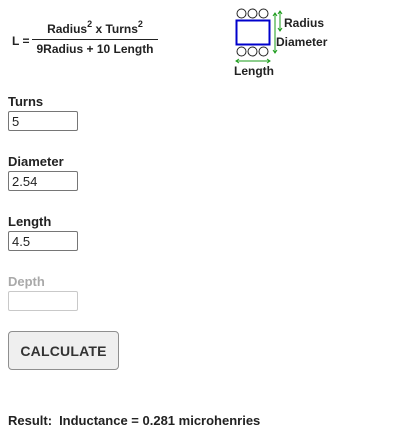  Describe the element at coordinates (90, 24) in the screenshot. I see `formula-num-exp1: 2` at that location.